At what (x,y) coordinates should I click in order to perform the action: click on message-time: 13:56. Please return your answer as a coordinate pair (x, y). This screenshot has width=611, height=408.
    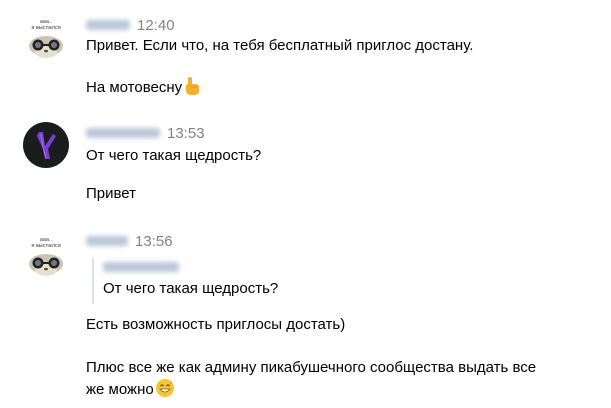
    Looking at the image, I should click on (154, 241).